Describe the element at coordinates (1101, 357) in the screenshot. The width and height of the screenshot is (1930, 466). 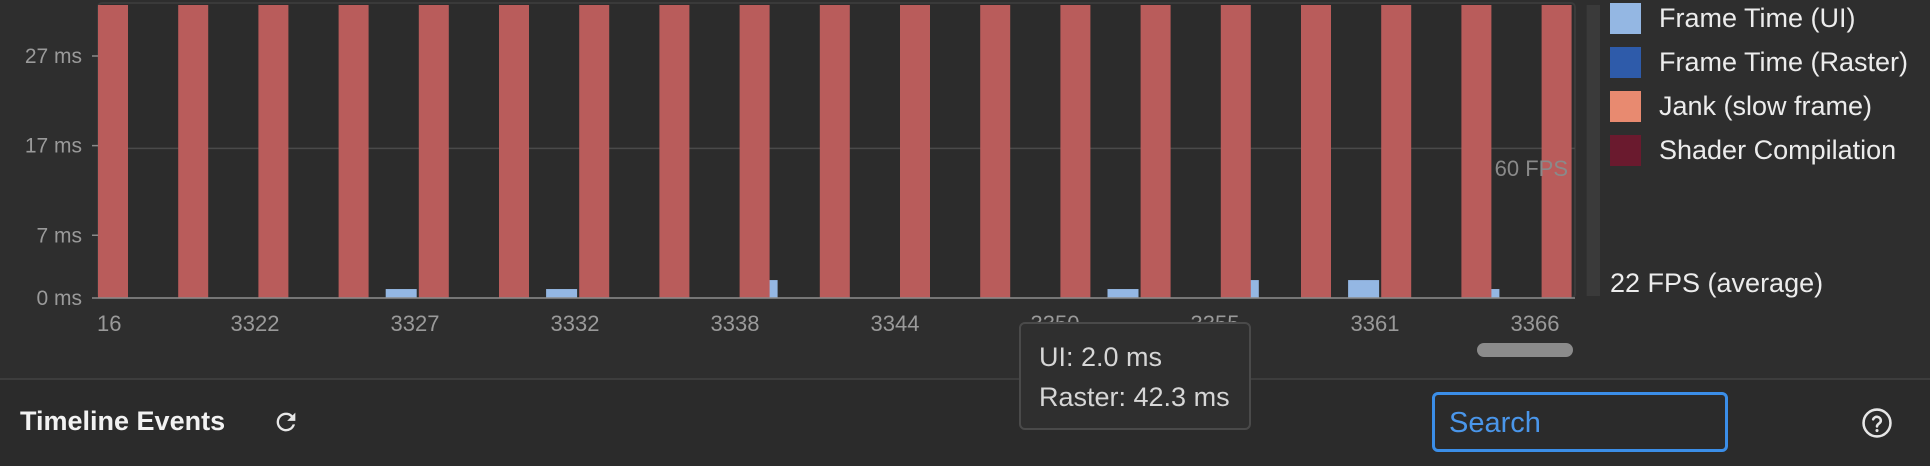
I see `tooltip-ui-time: UI: 2.0 ms` at that location.